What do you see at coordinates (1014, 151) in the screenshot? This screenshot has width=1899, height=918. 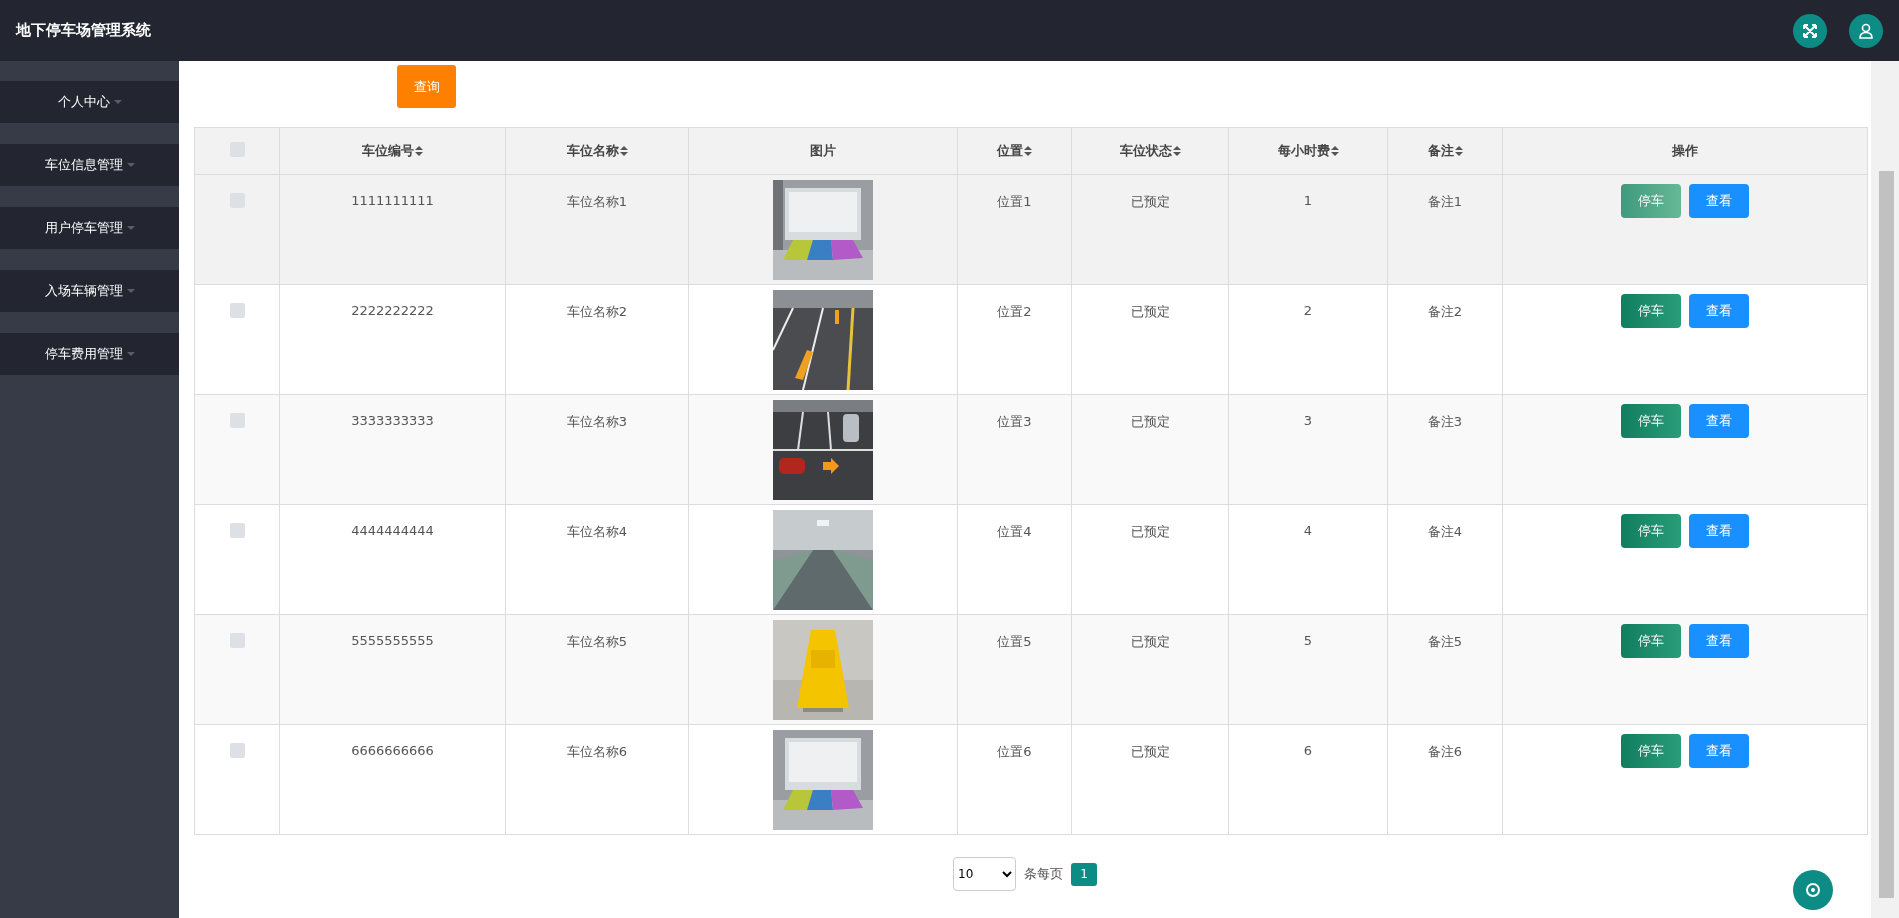 I see `column-header: 位置` at bounding box center [1014, 151].